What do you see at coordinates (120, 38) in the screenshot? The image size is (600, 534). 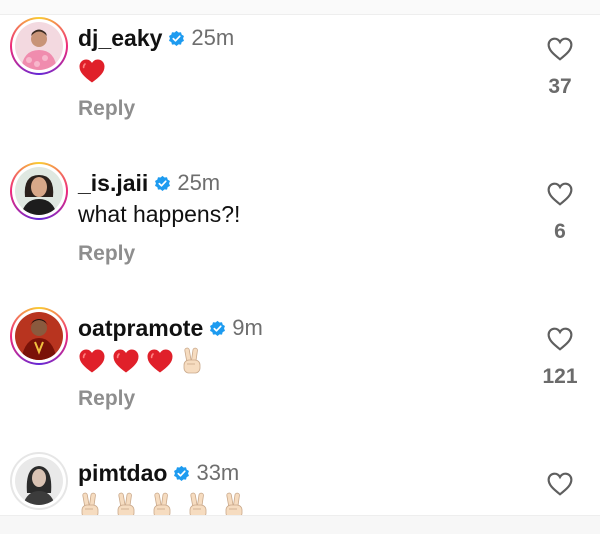 I see `username: dj_eaky` at bounding box center [120, 38].